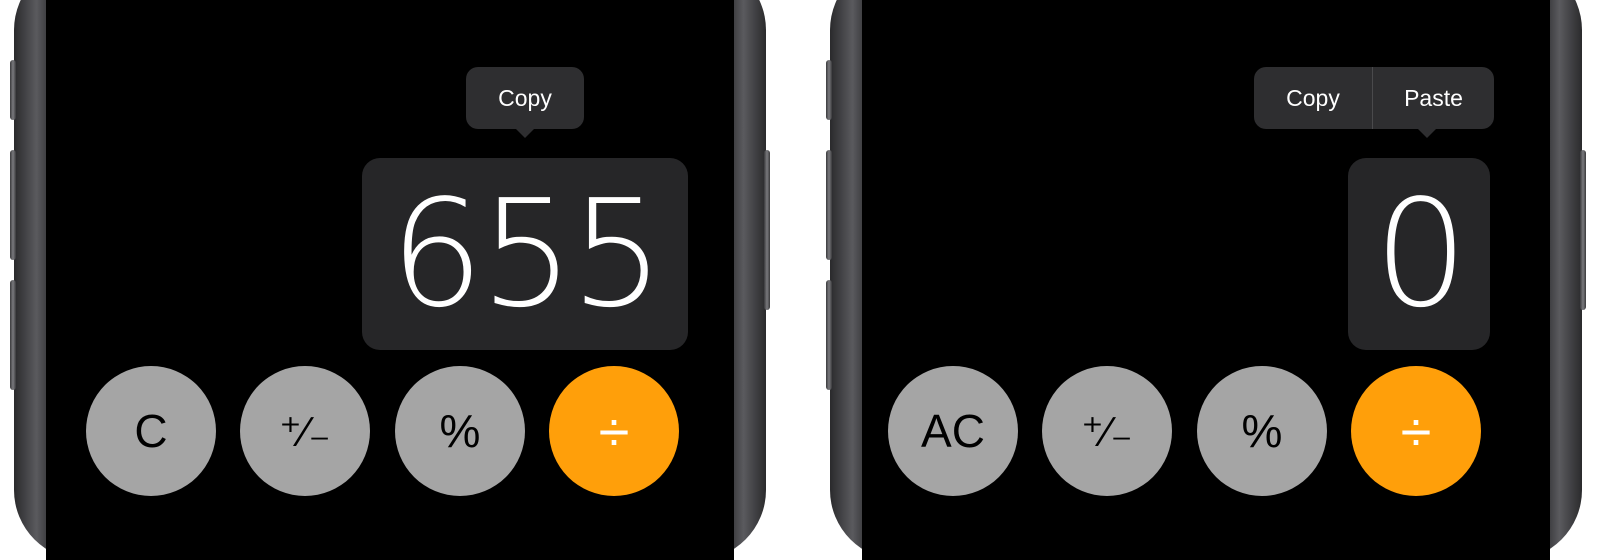 This screenshot has height=560, width=1600. I want to click on context-menu: Copy Paste, so click(1374, 98).